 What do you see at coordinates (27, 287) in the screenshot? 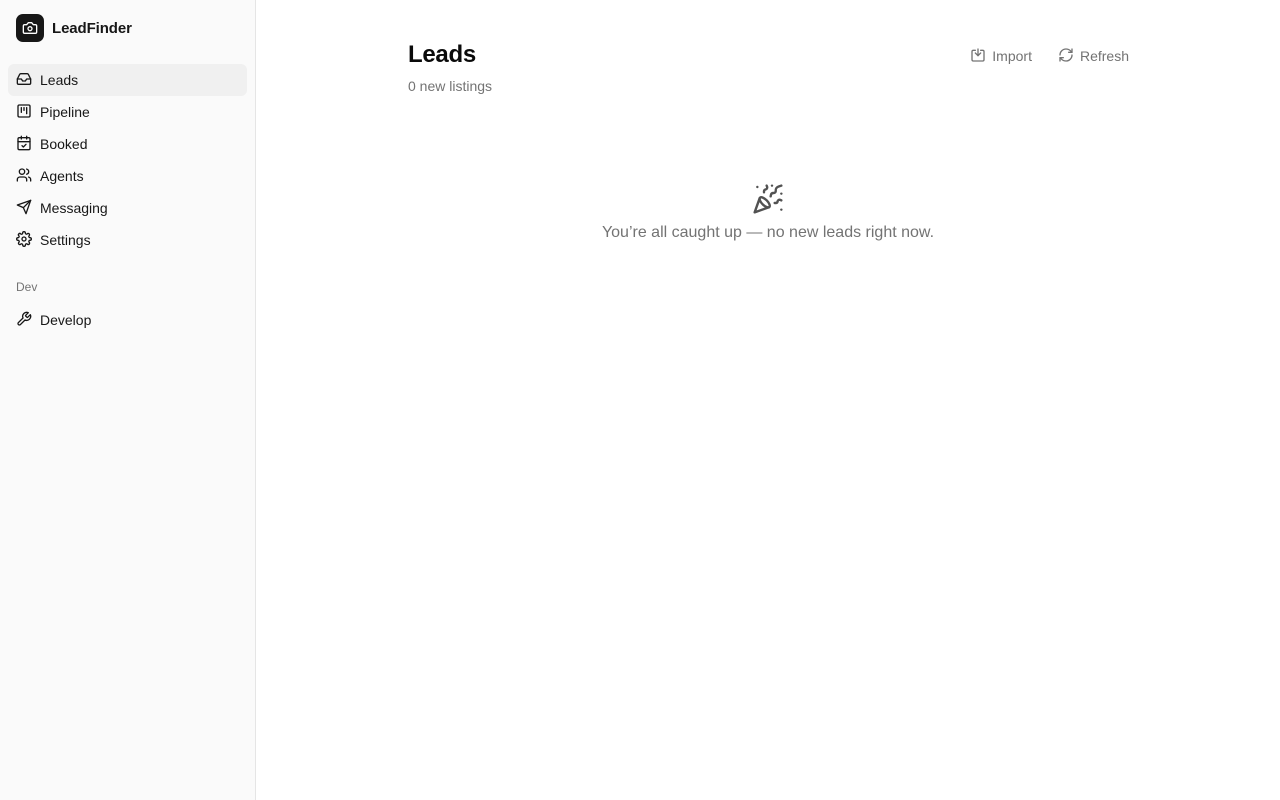
I see `section-label-dev: Dev` at bounding box center [27, 287].